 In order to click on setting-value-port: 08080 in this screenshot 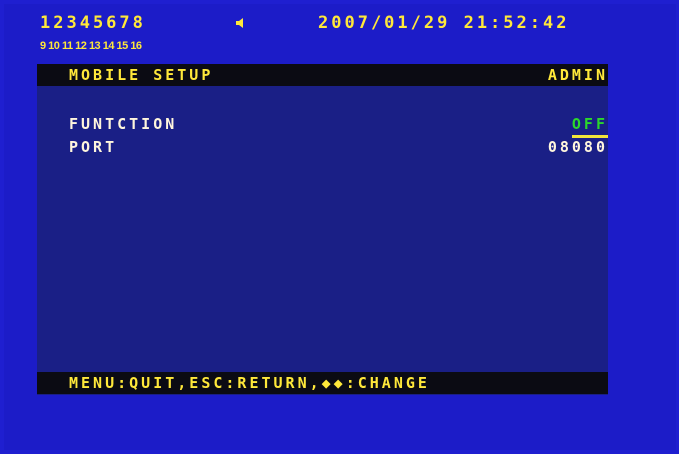, I will do `click(578, 147)`.